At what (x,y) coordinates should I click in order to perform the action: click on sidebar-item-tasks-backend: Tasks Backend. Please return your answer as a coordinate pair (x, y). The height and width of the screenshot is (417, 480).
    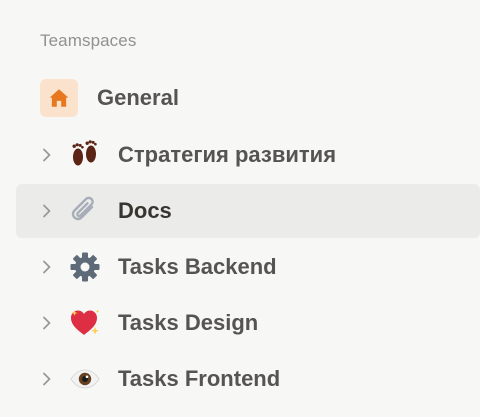
    Looking at the image, I should click on (248, 267).